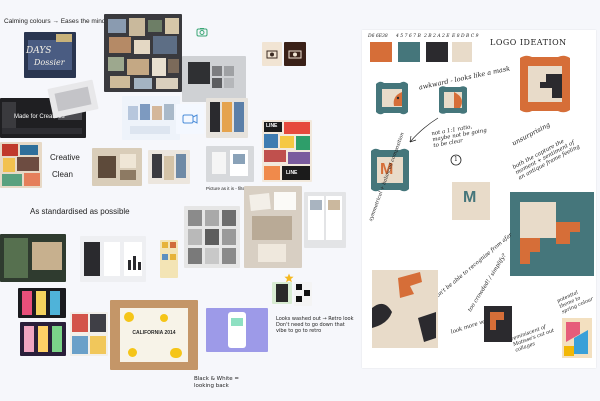  I want to click on line-badge-2: LINE, so click(292, 173).